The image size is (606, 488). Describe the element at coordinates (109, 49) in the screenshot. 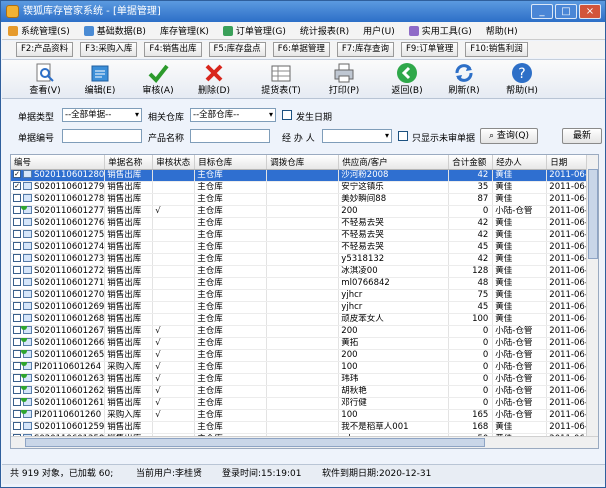

I see `quick-purchase-in: F3:采购入库` at that location.